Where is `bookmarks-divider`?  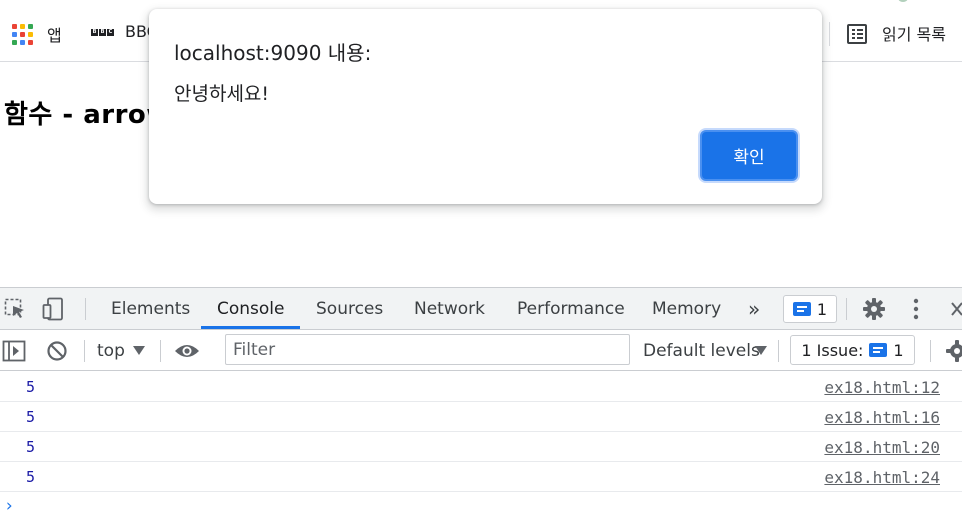 bookmarks-divider is located at coordinates (829, 34).